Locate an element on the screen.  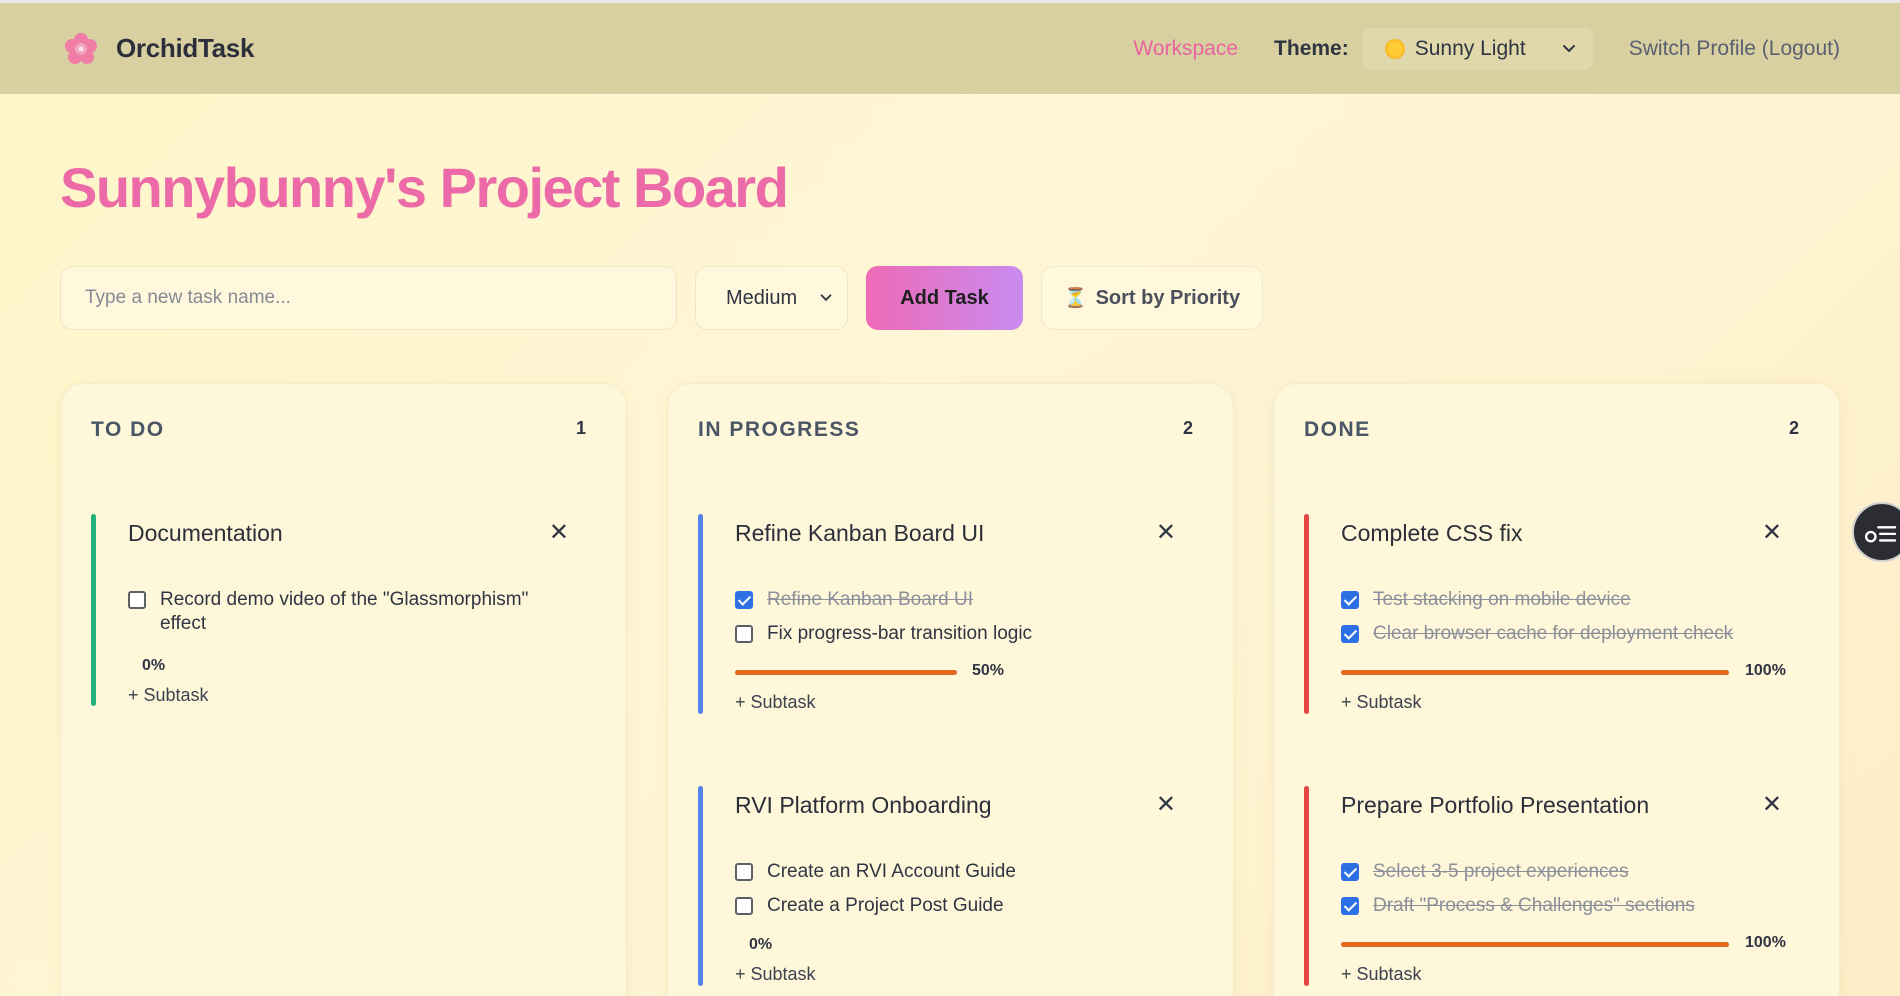
subtask-label: Refine Kanban Board UI is located at coordinates (870, 599).